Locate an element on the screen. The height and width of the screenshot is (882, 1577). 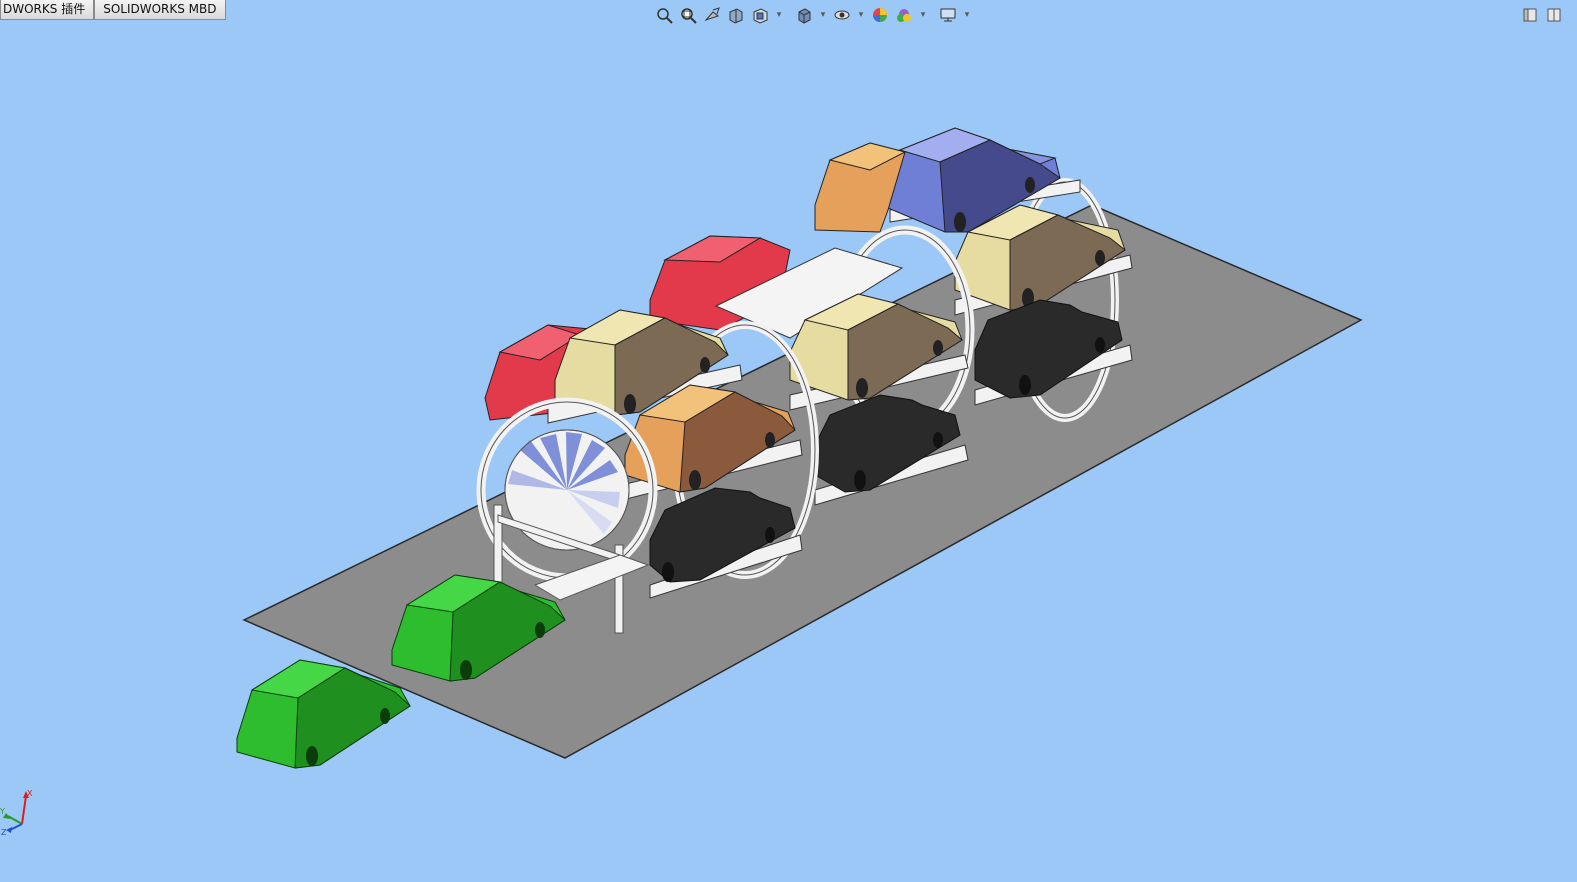
section-view-icon is located at coordinates (736, 15).